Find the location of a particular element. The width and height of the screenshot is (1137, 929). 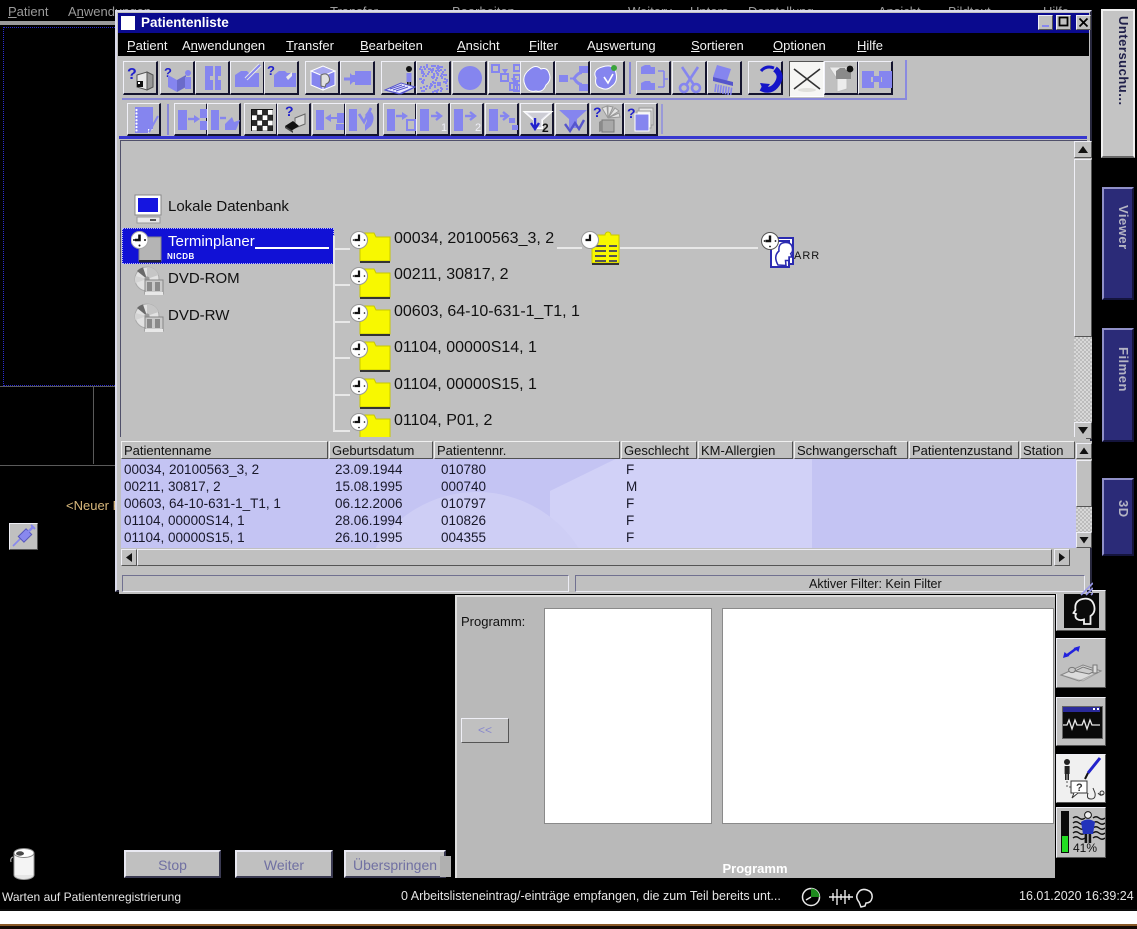

svg-text: 1 is located at coordinates (444, 128).